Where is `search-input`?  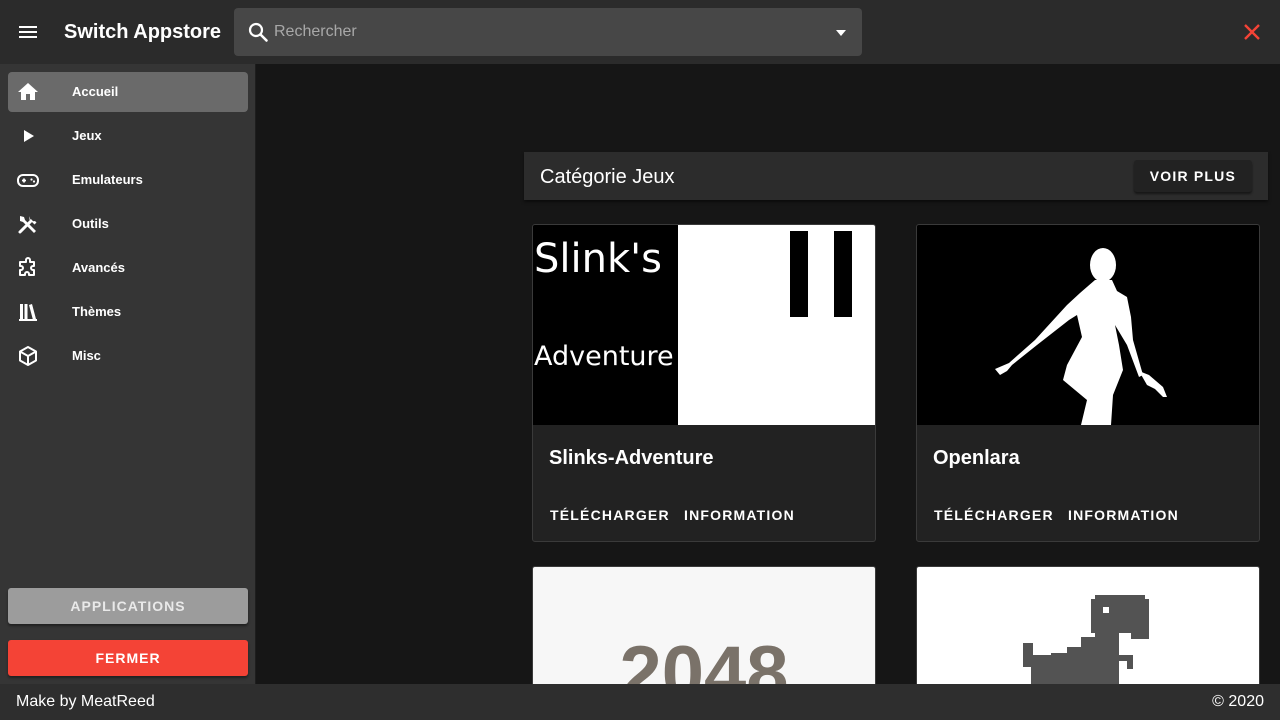 search-input is located at coordinates (544, 32).